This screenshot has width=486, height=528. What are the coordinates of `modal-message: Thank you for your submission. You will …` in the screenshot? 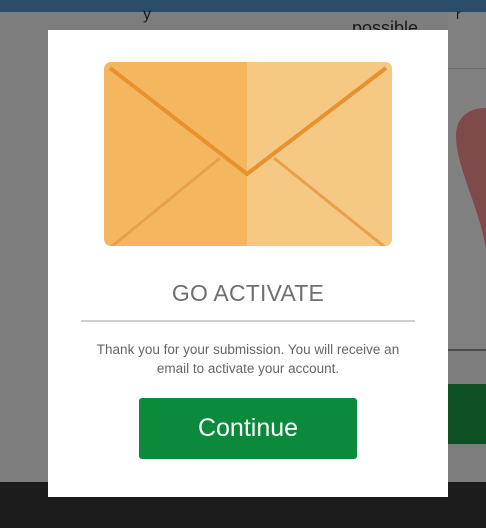 It's located at (248, 359).